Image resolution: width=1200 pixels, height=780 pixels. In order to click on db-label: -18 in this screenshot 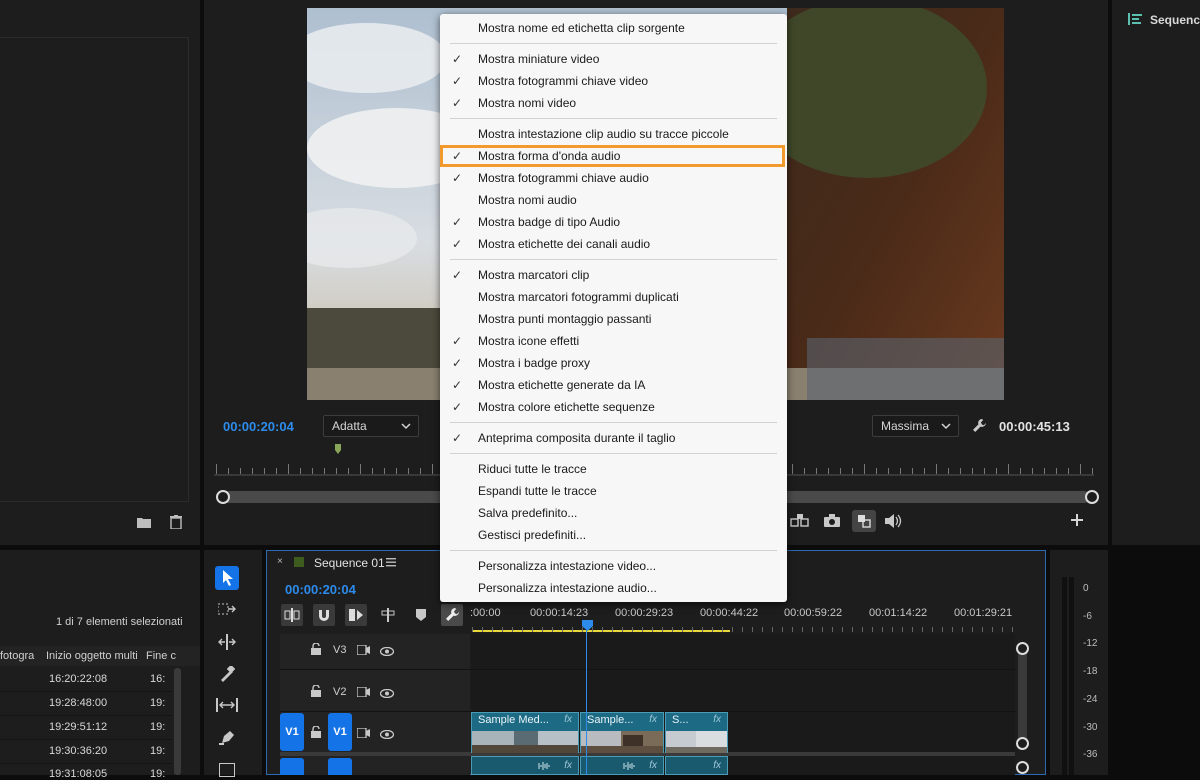, I will do `click(1090, 671)`.